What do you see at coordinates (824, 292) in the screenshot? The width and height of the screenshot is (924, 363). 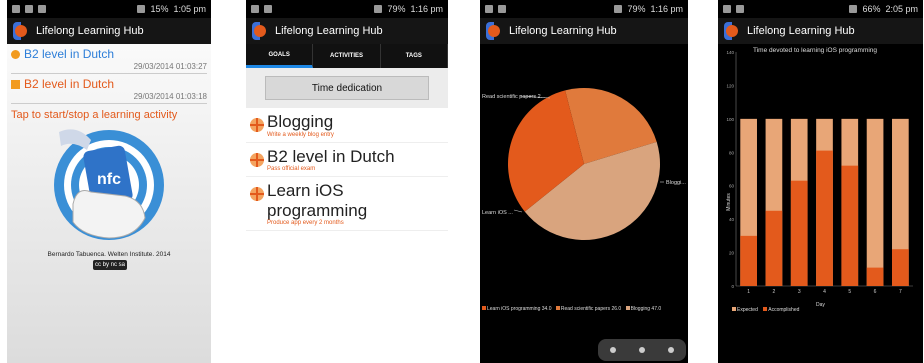 I see `x-tick-label: 4` at bounding box center [824, 292].